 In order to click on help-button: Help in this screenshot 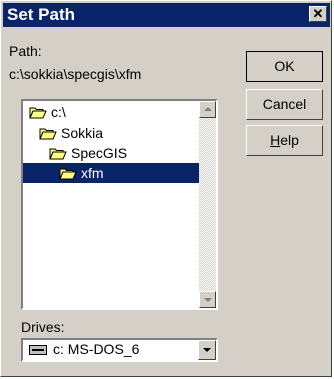, I will do `click(284, 140)`.